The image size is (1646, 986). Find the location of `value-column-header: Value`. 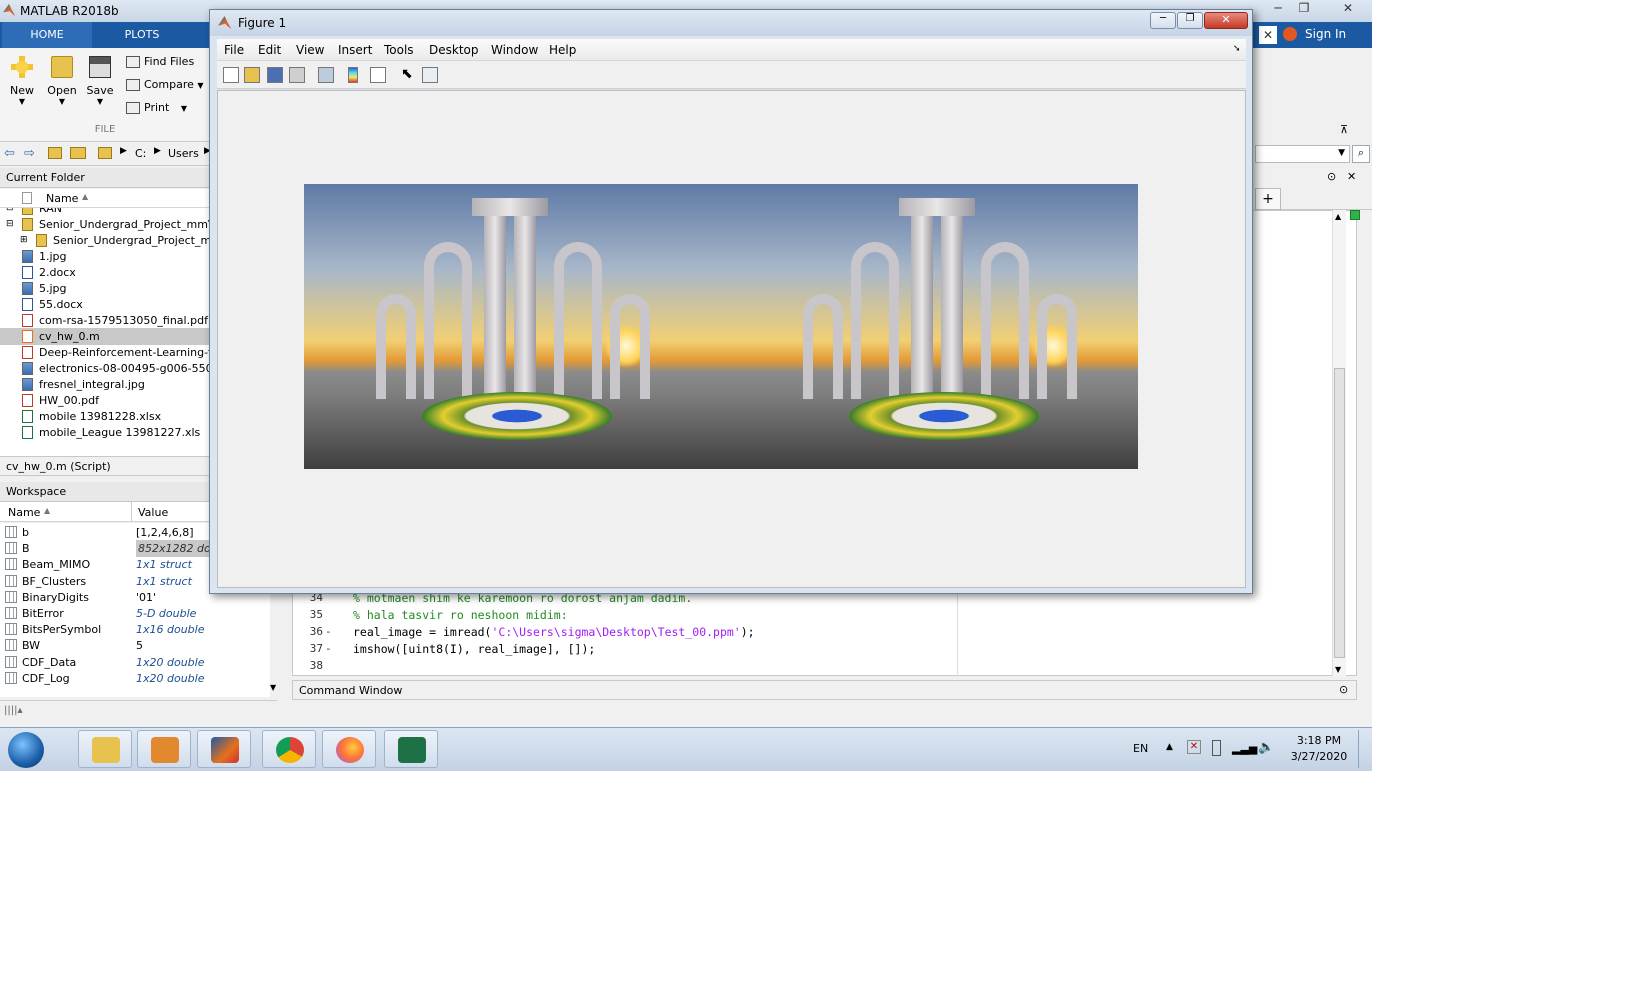

value-column-header: Value is located at coordinates (153, 512).